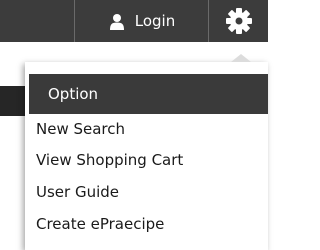 The image size is (320, 250). What do you see at coordinates (148, 94) in the screenshot?
I see `menu-header-option: Option` at bounding box center [148, 94].